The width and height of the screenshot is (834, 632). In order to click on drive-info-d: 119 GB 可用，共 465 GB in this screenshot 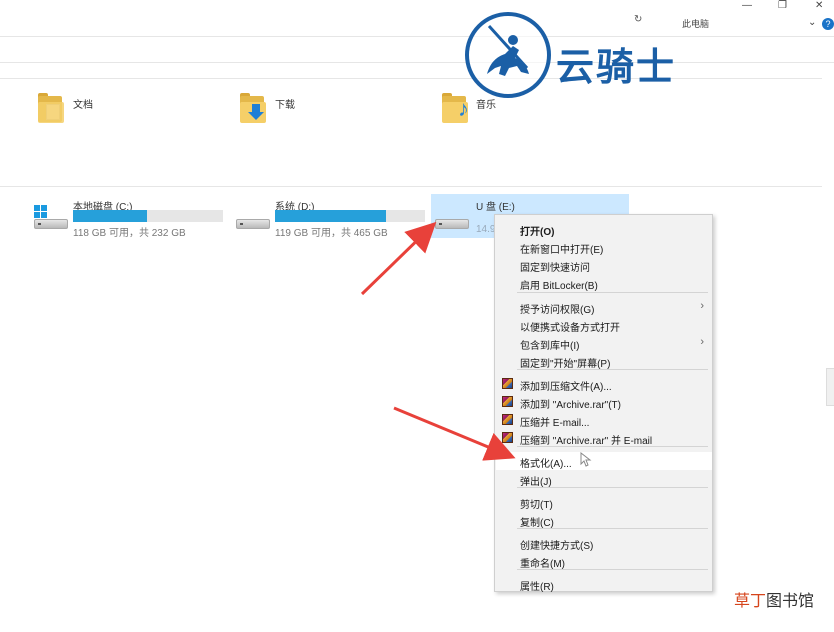, I will do `click(331, 233)`.